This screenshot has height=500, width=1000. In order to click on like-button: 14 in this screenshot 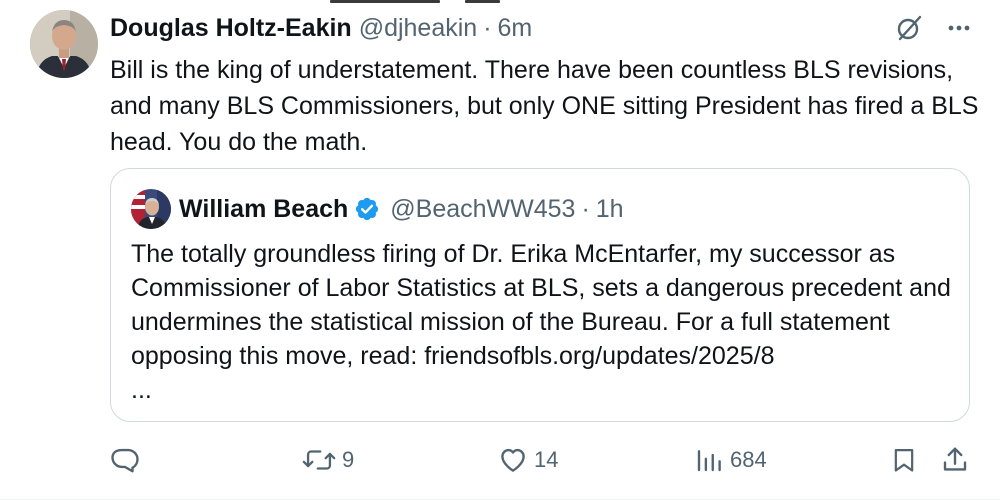, I will do `click(528, 460)`.